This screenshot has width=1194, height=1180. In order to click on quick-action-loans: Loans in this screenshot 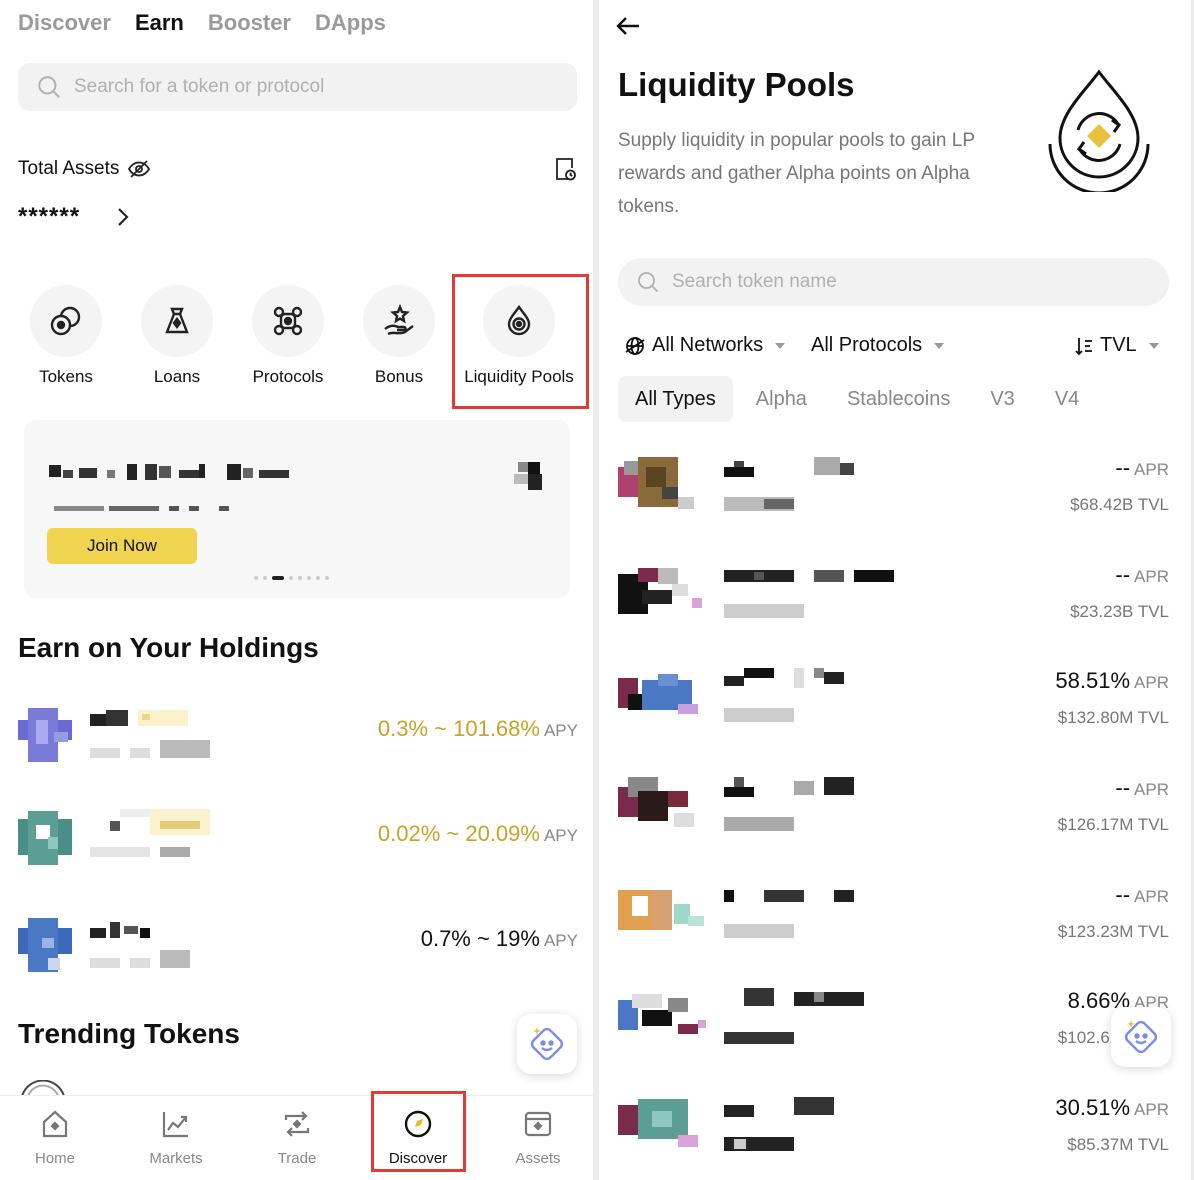, I will do `click(177, 336)`.